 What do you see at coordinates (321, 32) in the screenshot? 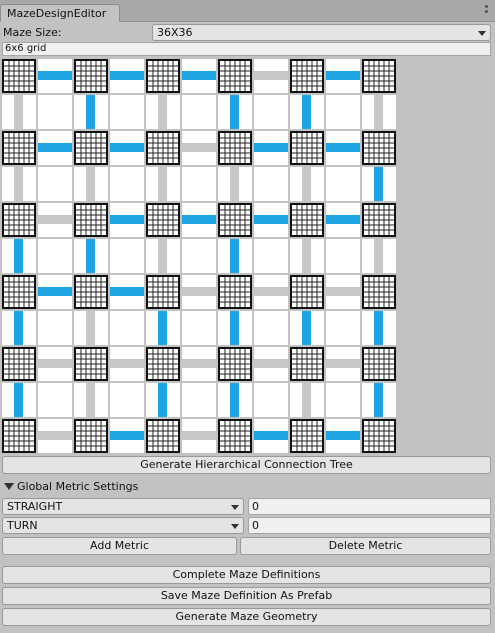
I see `maze-size-dropdown: 36X36` at bounding box center [321, 32].